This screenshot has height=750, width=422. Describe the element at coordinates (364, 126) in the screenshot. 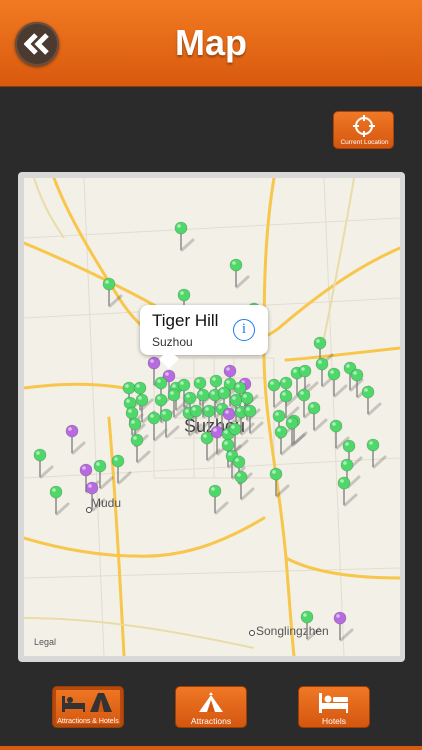

I see `crosshair-icon` at that location.